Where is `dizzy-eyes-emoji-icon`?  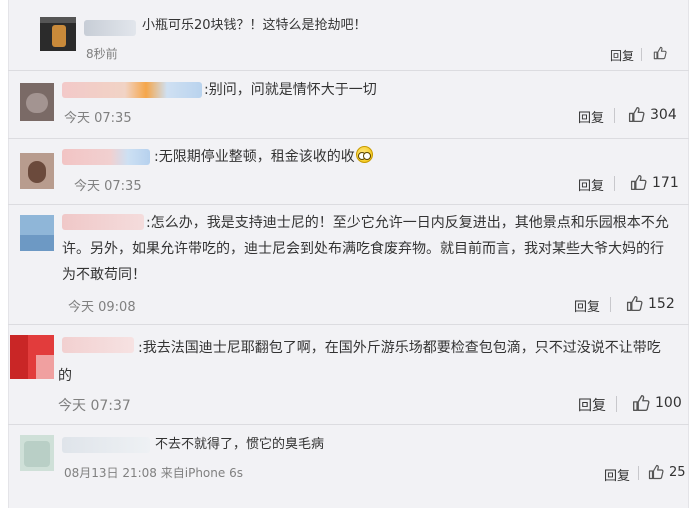
dizzy-eyes-emoji-icon is located at coordinates (364, 154).